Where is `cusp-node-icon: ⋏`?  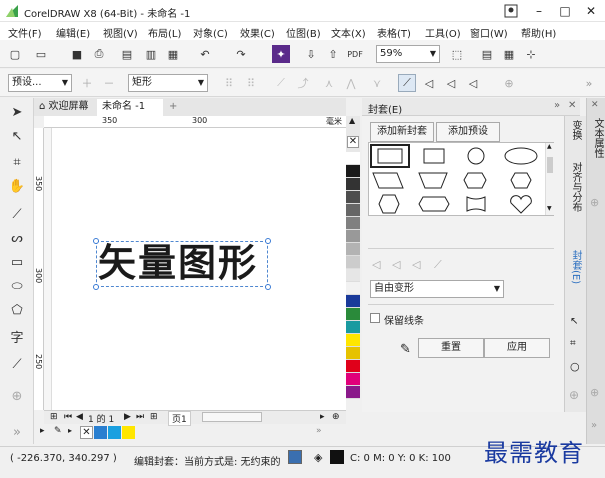
cusp-node-icon: ⋏ is located at coordinates (329, 83).